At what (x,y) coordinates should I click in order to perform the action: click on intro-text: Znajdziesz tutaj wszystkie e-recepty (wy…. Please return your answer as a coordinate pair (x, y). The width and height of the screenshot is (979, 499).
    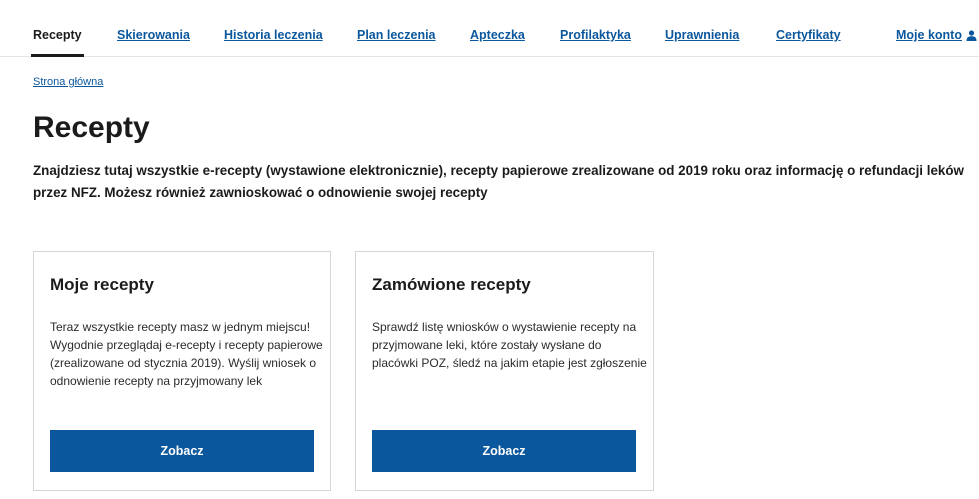
    Looking at the image, I should click on (498, 181).